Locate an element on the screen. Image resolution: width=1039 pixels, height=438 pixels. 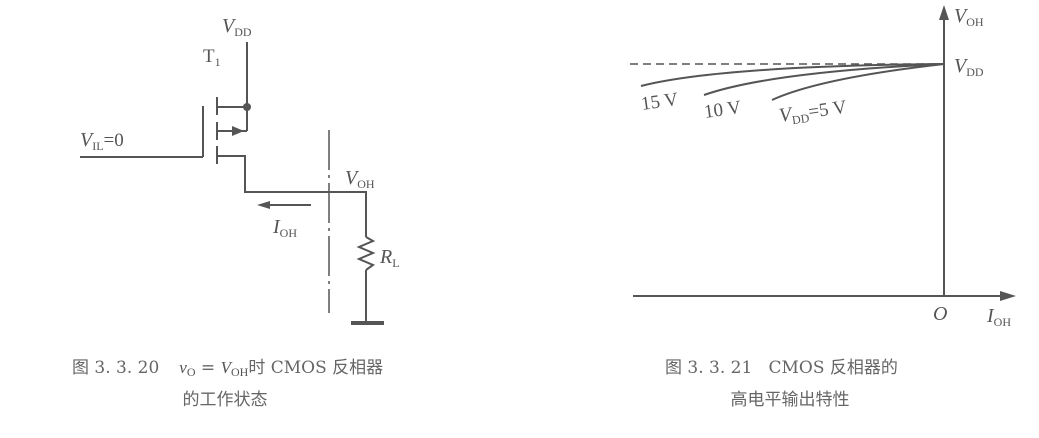
rl-label: RL is located at coordinates (389, 258).